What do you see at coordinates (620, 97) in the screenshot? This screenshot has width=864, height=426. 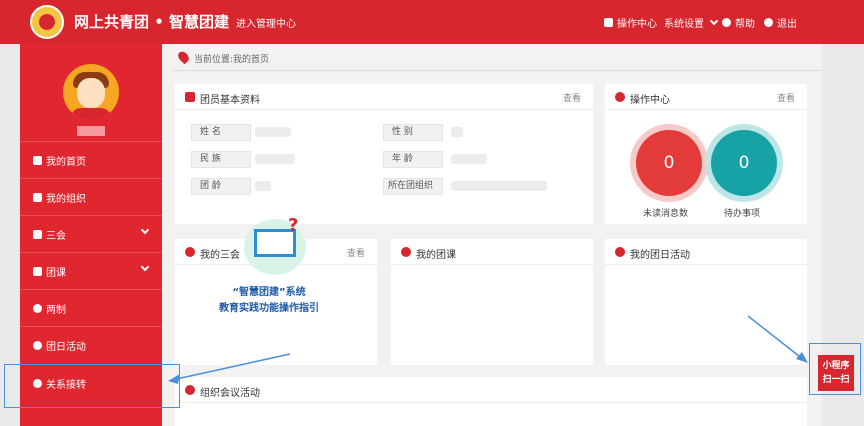 I see `gear-icon` at bounding box center [620, 97].